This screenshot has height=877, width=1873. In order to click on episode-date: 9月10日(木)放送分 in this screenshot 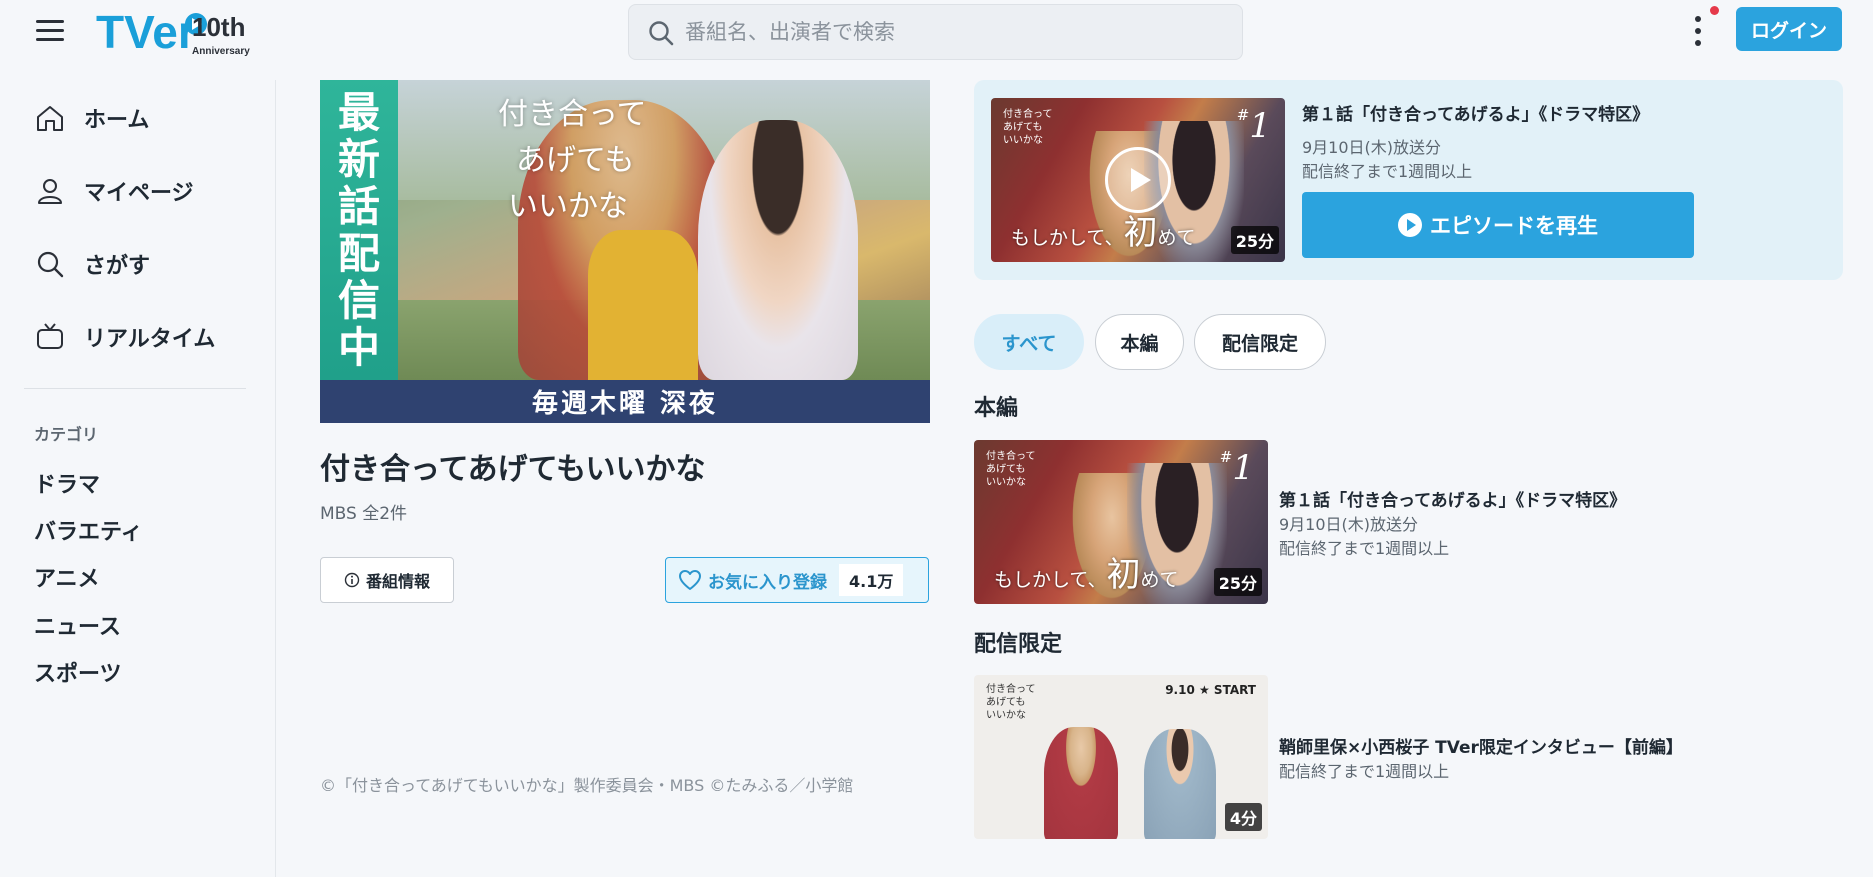, I will do `click(1349, 524)`.